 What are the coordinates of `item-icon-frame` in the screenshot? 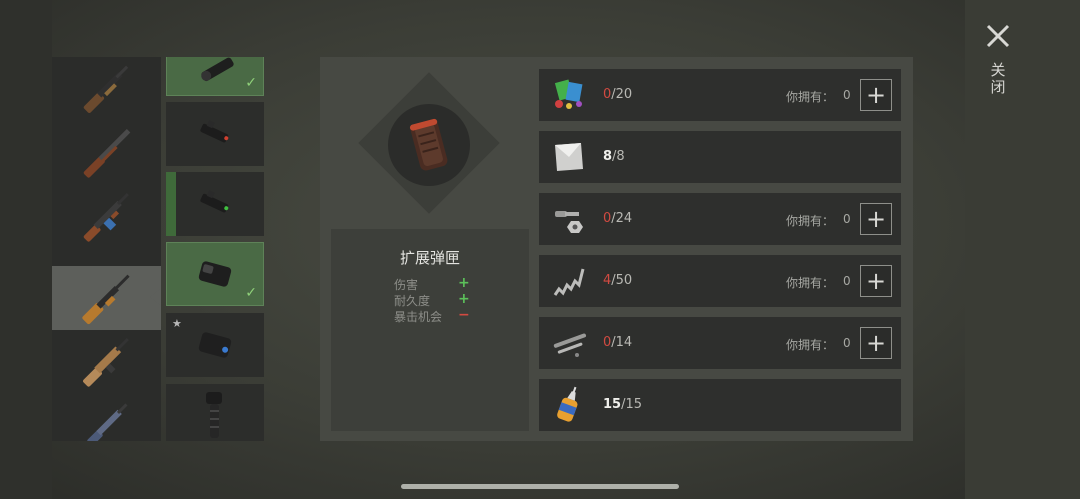 It's located at (429, 145).